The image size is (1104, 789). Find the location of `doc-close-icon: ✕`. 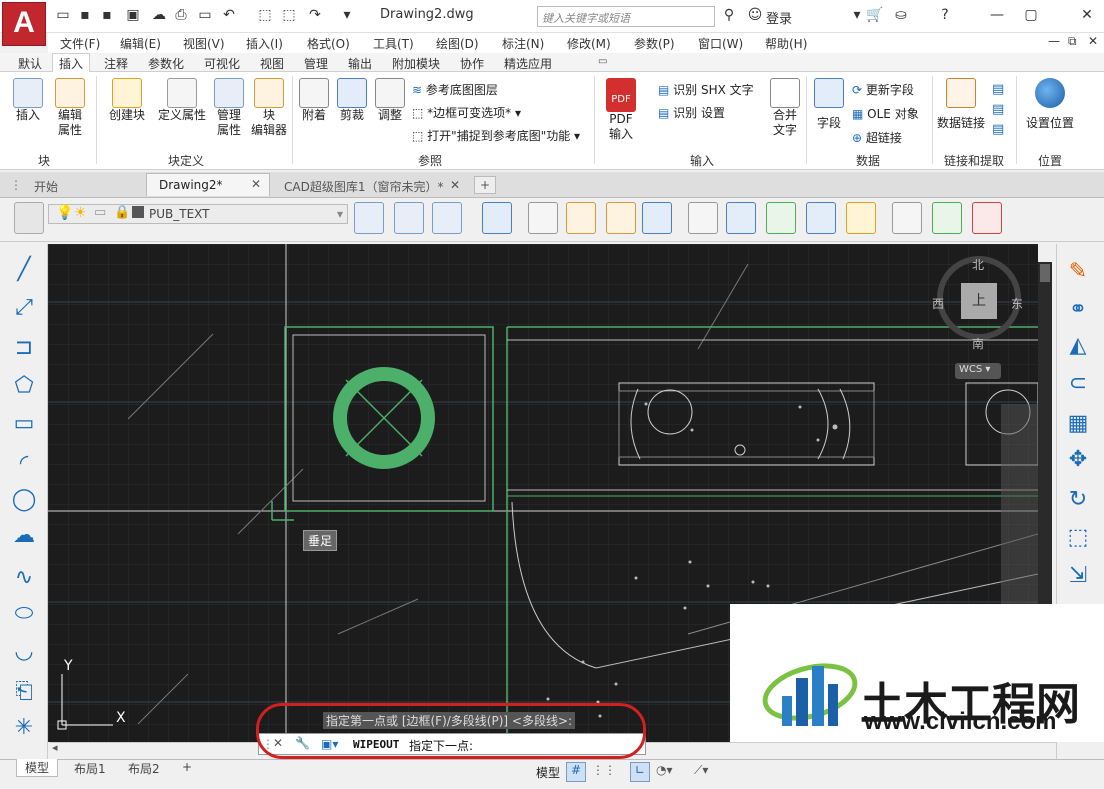

doc-close-icon: ✕ is located at coordinates (1093, 41).